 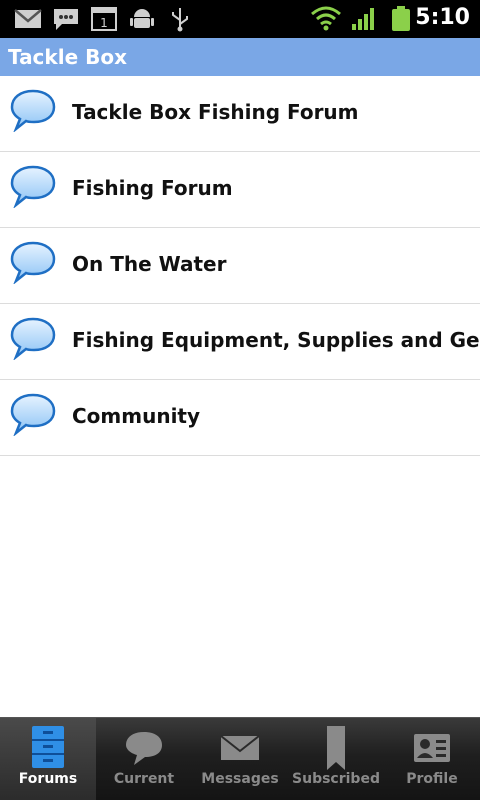 I want to click on gmail-icon, so click(x=28, y=18).